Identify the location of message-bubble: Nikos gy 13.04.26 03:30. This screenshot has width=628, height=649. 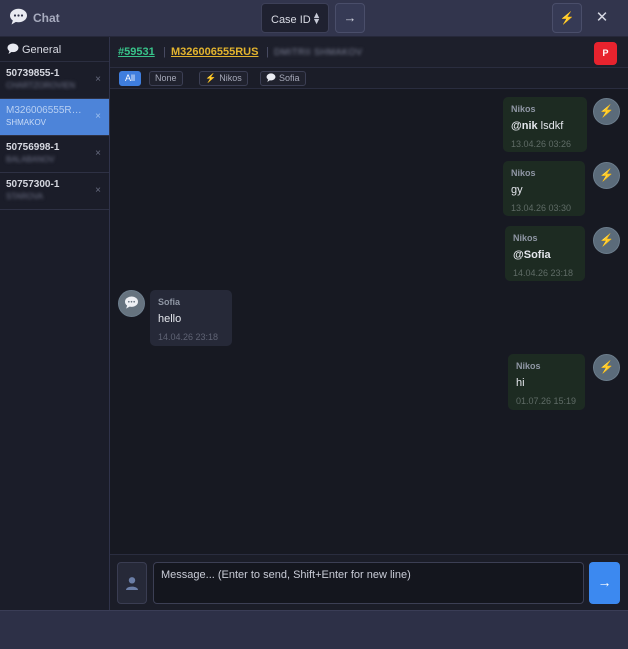
(544, 188).